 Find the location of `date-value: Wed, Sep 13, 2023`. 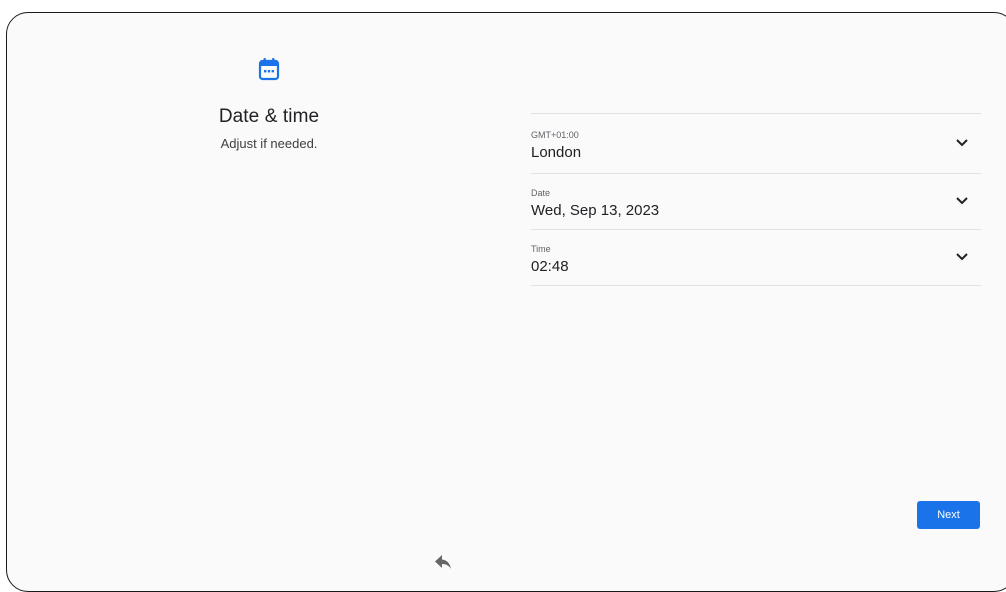

date-value: Wed, Sep 13, 2023 is located at coordinates (595, 210).